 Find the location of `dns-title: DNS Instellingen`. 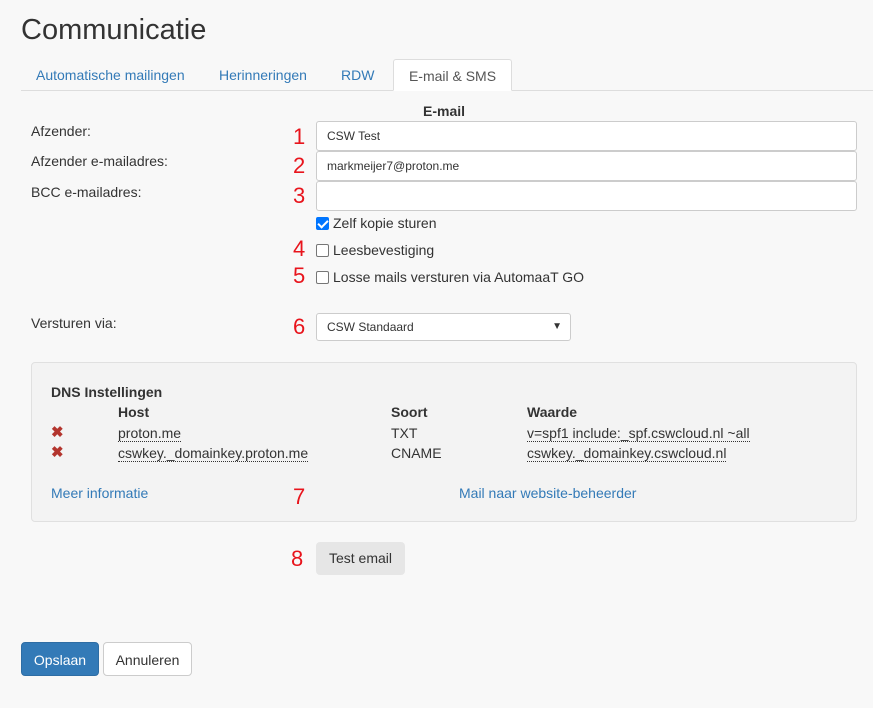

dns-title: DNS Instellingen is located at coordinates (107, 392).